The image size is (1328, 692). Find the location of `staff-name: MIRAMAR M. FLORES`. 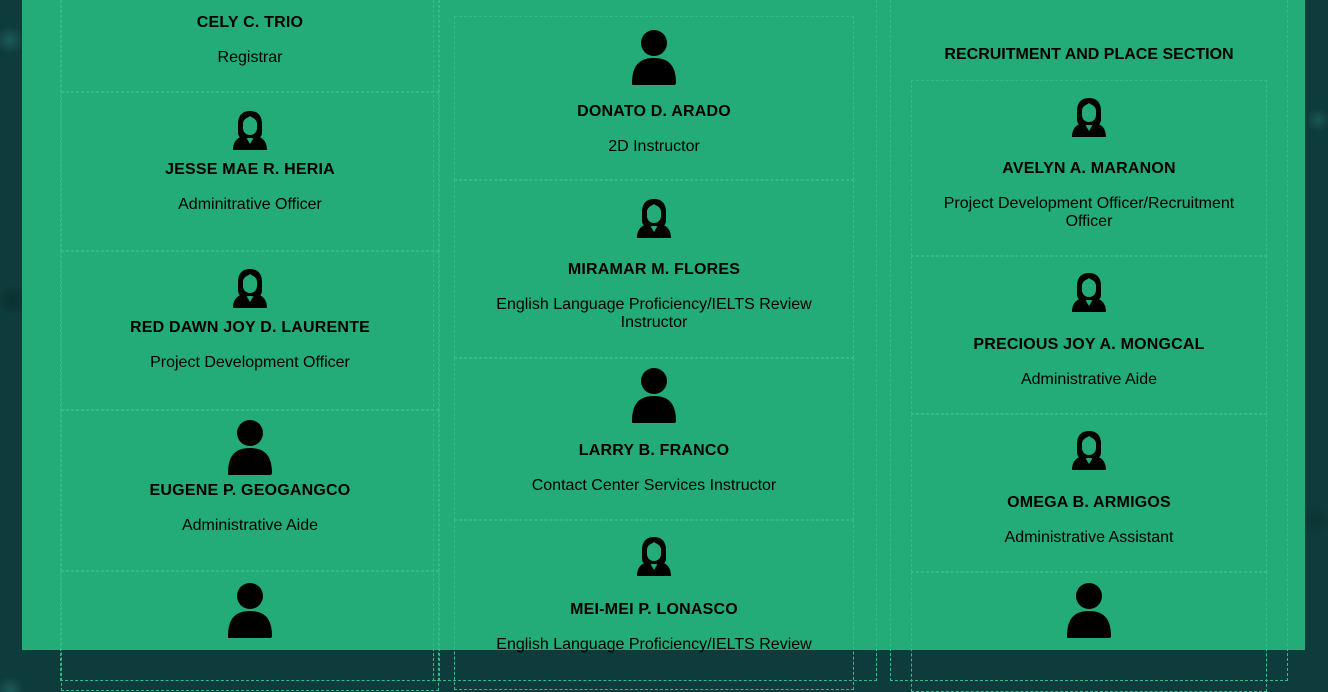

staff-name: MIRAMAR M. FLORES is located at coordinates (654, 269).